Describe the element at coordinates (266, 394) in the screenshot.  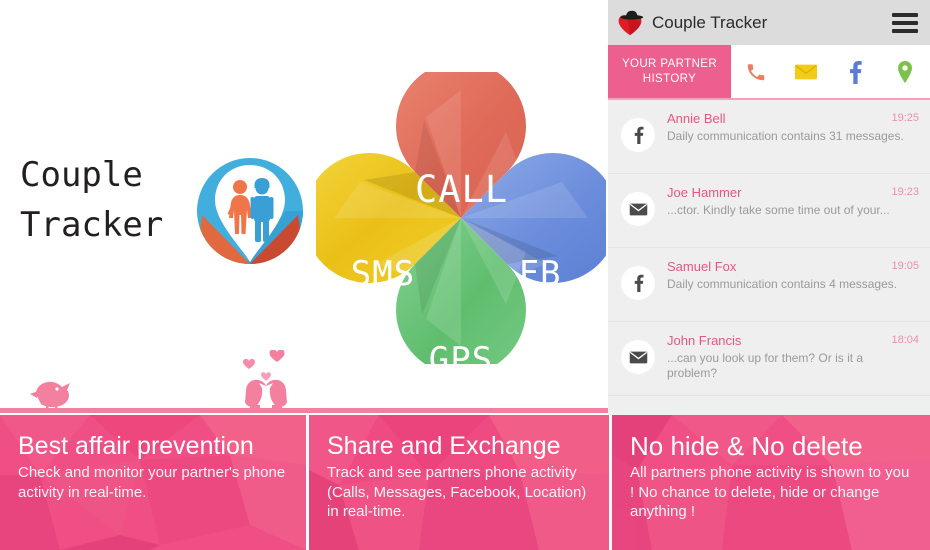
I see `love-birds-icon` at that location.